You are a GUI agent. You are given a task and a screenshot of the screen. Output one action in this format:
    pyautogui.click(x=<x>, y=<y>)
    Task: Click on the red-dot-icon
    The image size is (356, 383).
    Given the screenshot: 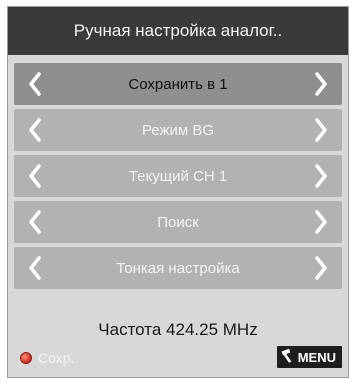 What is the action you would take?
    pyautogui.click(x=26, y=358)
    